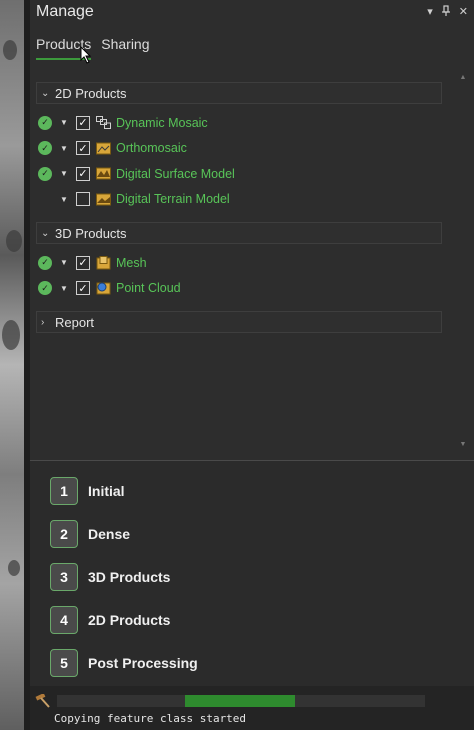 This screenshot has height=730, width=474. Describe the element at coordinates (252, 263) in the screenshot. I see `product-row-mesh: ✓ ▼ ✓ Mesh` at that location.